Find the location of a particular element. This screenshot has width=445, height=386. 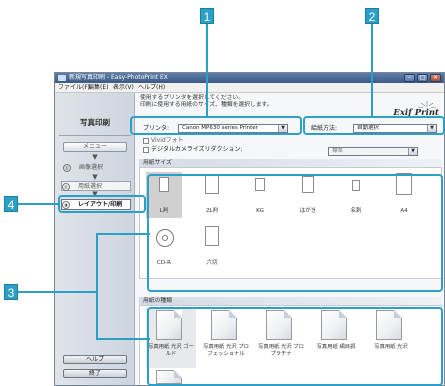

menu-help: ヘルプ(H) is located at coordinates (151, 87).